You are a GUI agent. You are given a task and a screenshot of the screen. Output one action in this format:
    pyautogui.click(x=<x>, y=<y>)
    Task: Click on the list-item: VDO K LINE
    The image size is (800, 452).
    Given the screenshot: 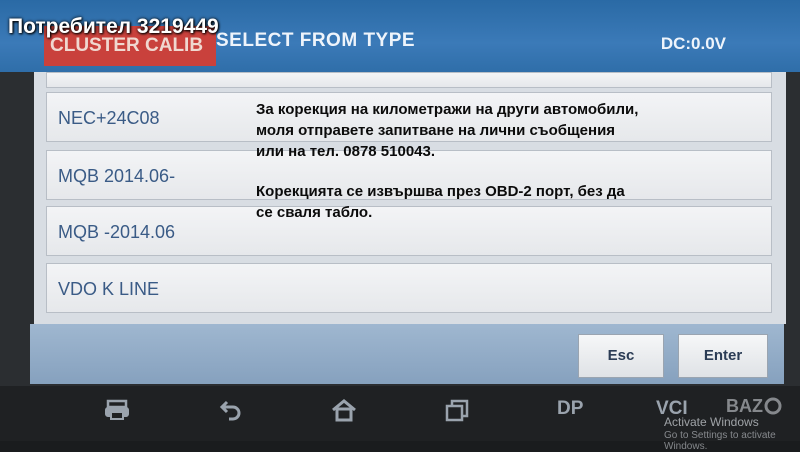 What is the action you would take?
    pyautogui.click(x=409, y=288)
    